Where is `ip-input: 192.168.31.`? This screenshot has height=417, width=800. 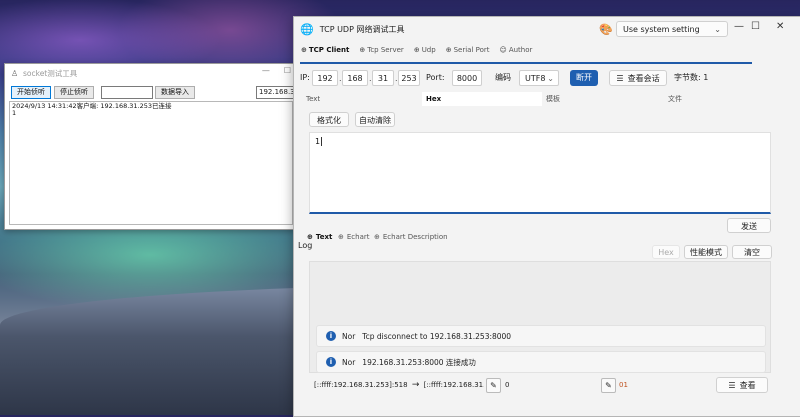 ip-input: 192.168.31. is located at coordinates (275, 92).